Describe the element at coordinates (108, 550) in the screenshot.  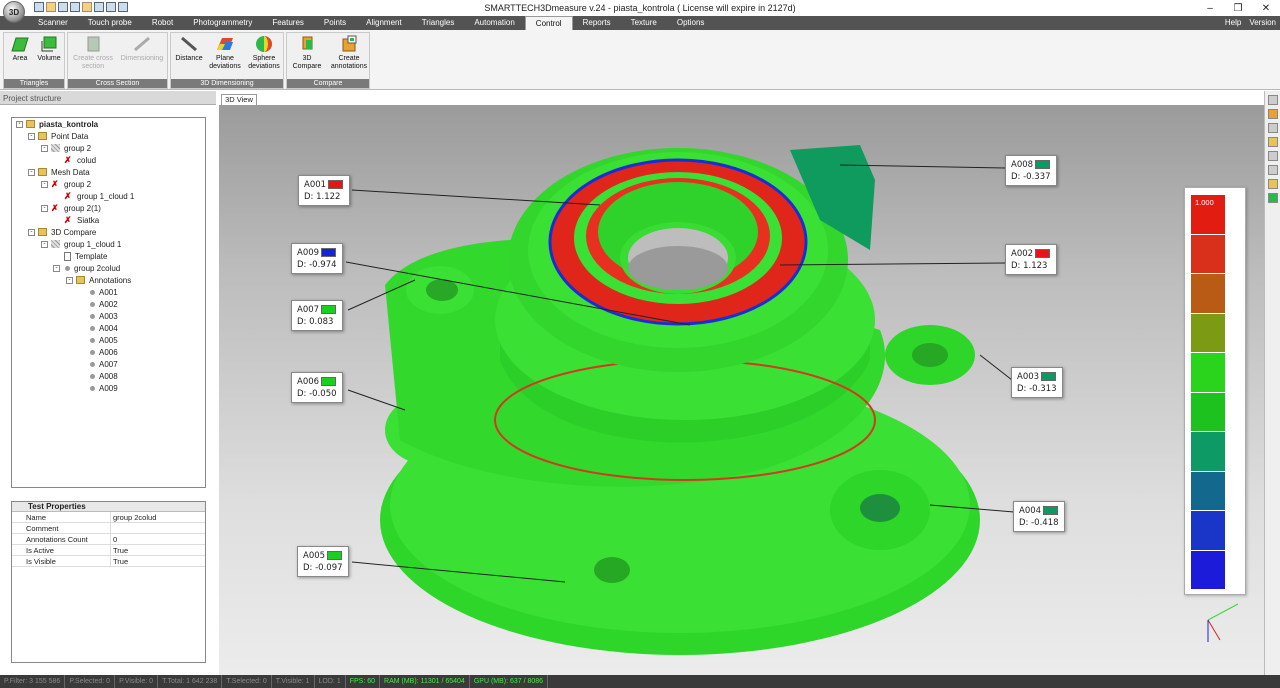
I see `property-row: Is Active True` at that location.